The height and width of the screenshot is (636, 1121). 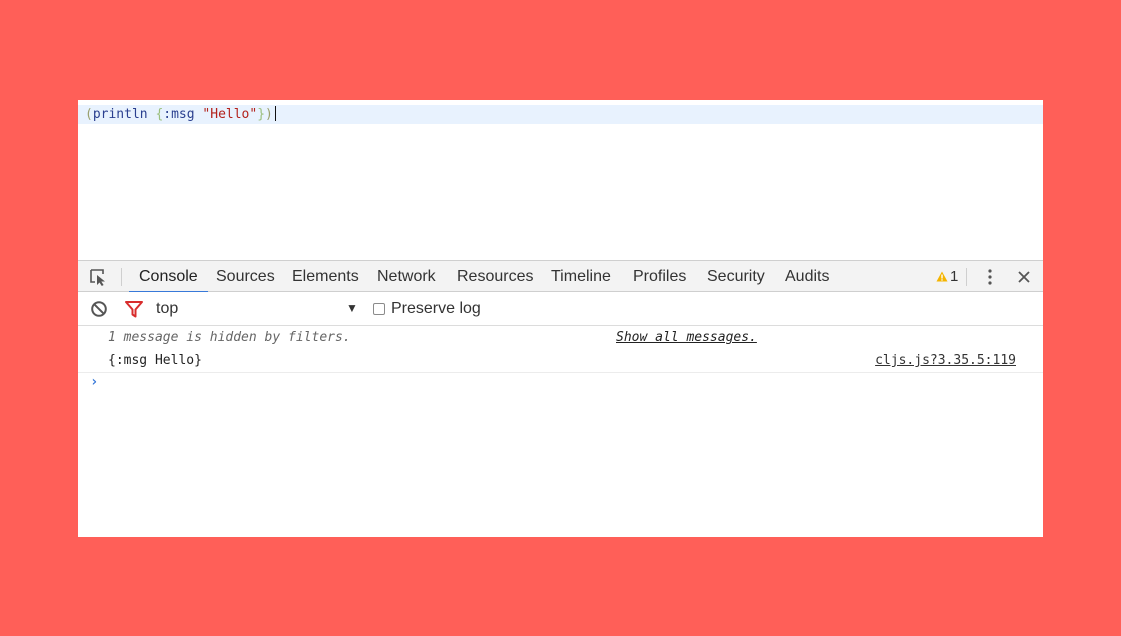 I want to click on hidden-messages-text: 1 message is hidden by filters., so click(x=229, y=337).